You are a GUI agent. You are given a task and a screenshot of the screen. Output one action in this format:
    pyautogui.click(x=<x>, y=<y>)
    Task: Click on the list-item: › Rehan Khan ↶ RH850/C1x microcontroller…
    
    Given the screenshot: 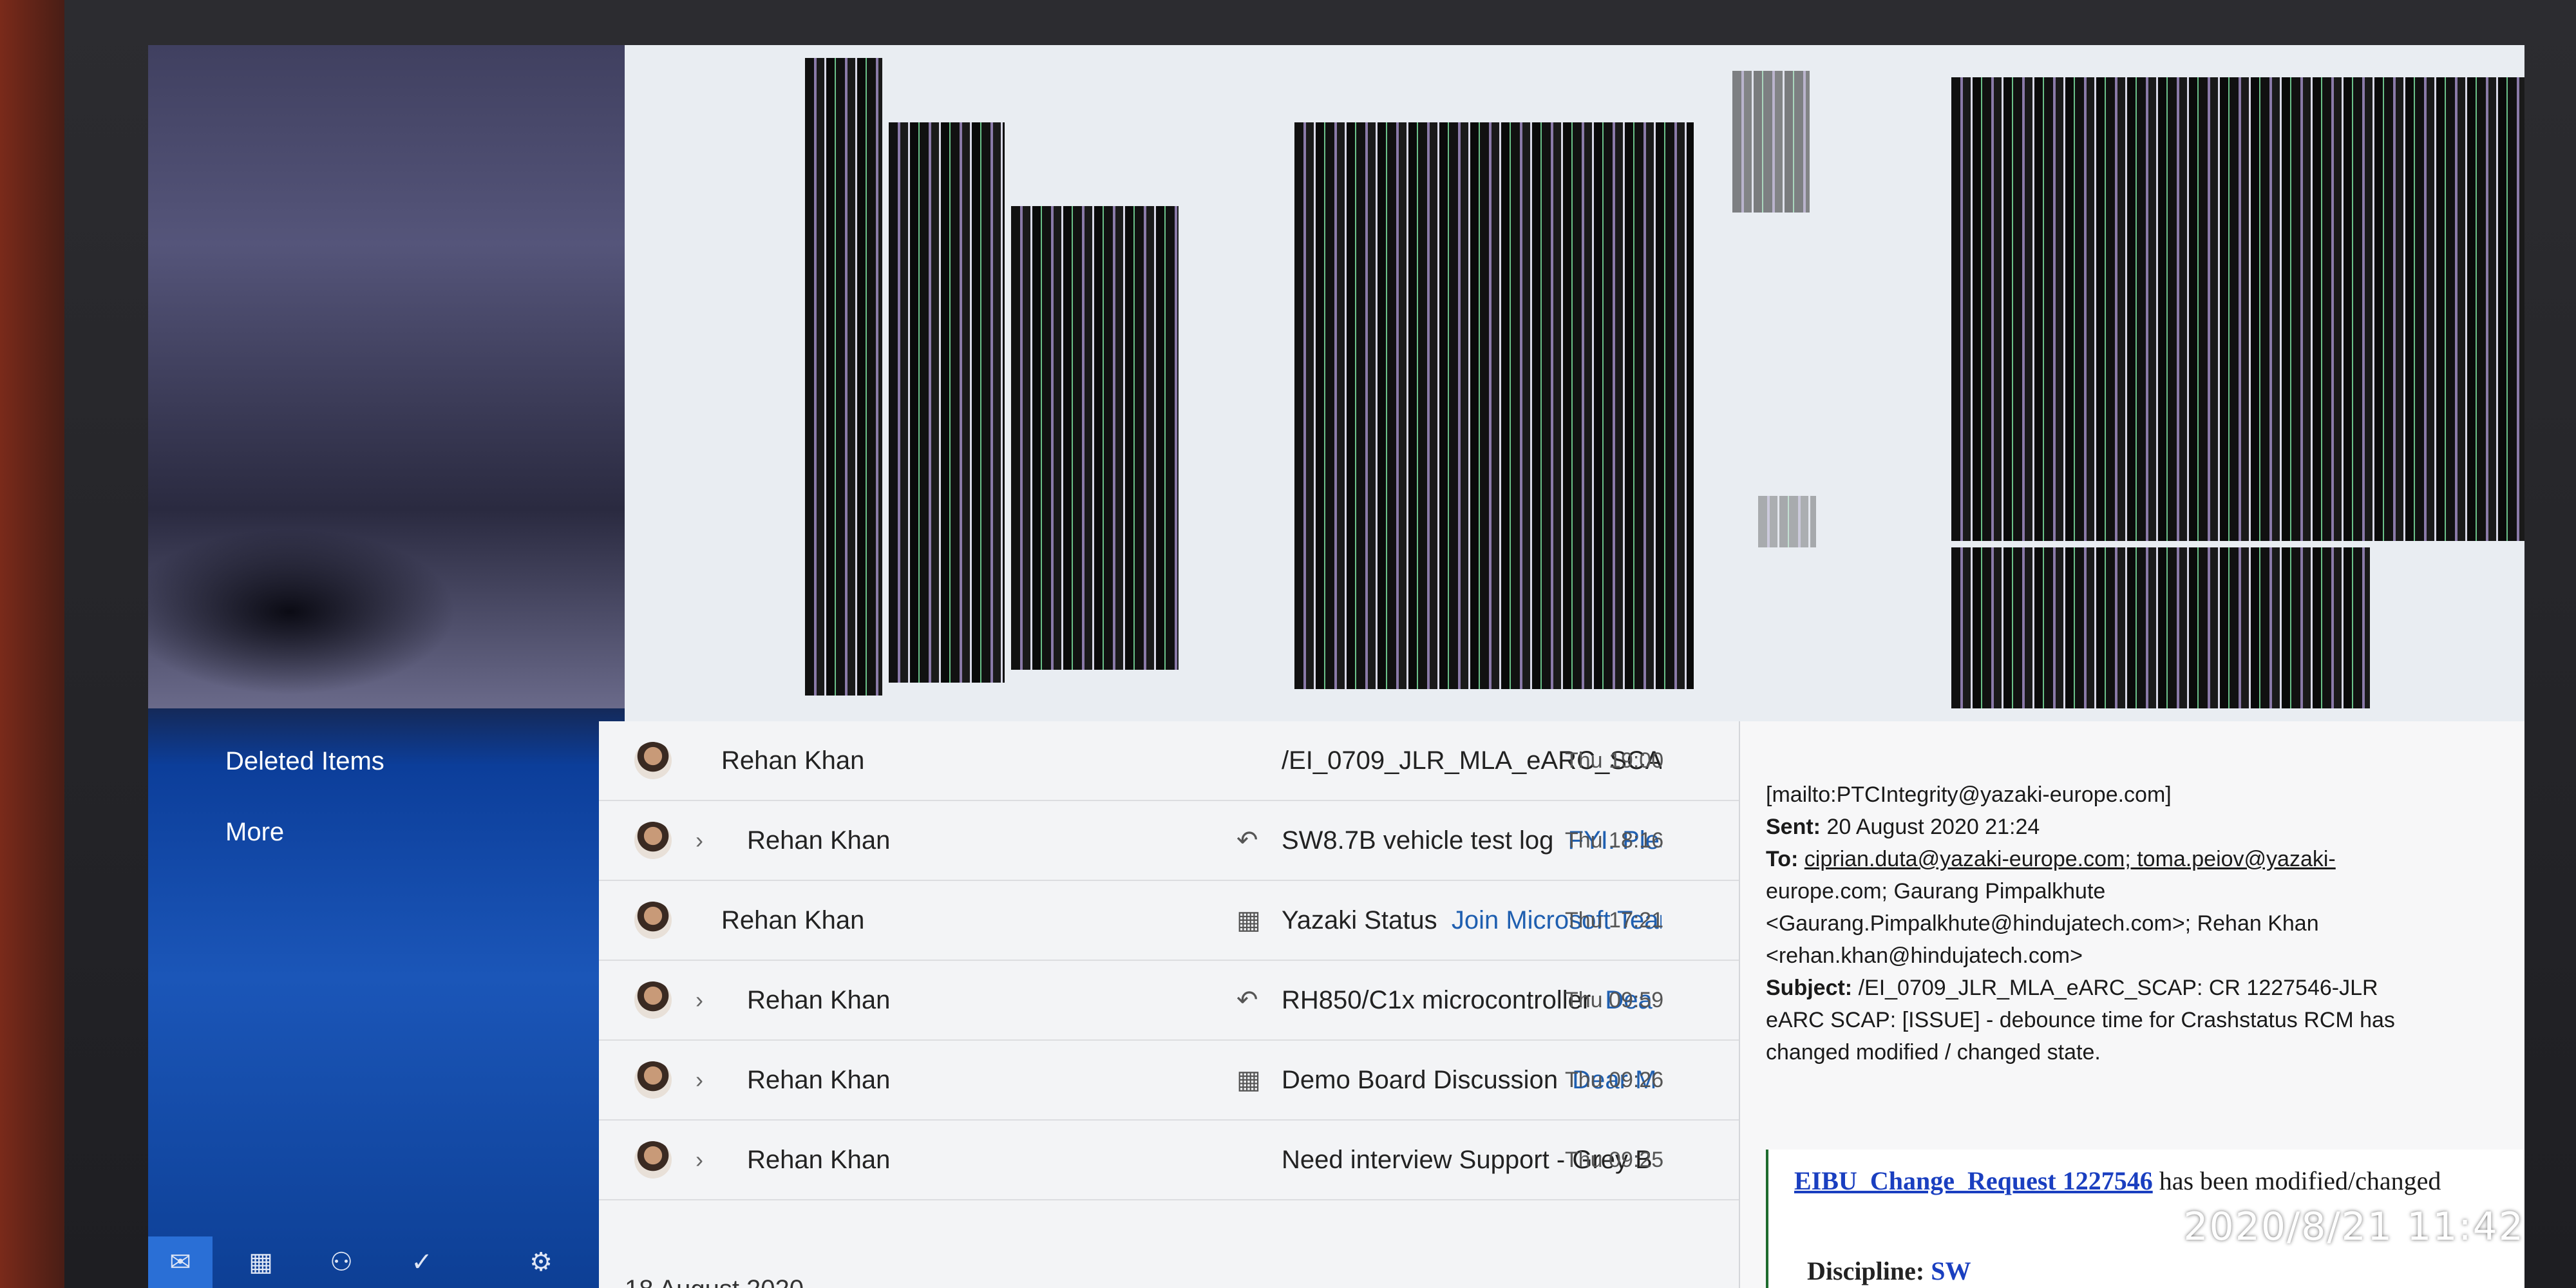 What is the action you would take?
    pyautogui.click(x=1169, y=1001)
    